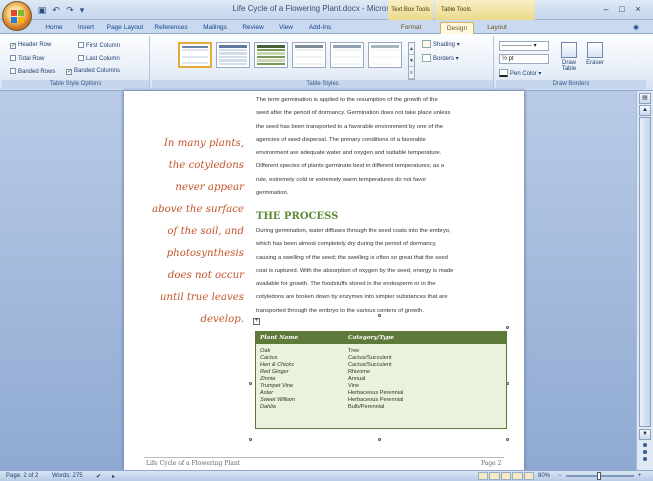 The height and width of the screenshot is (481, 653). What do you see at coordinates (645, 445) in the screenshot?
I see `previous-page-icon` at bounding box center [645, 445].